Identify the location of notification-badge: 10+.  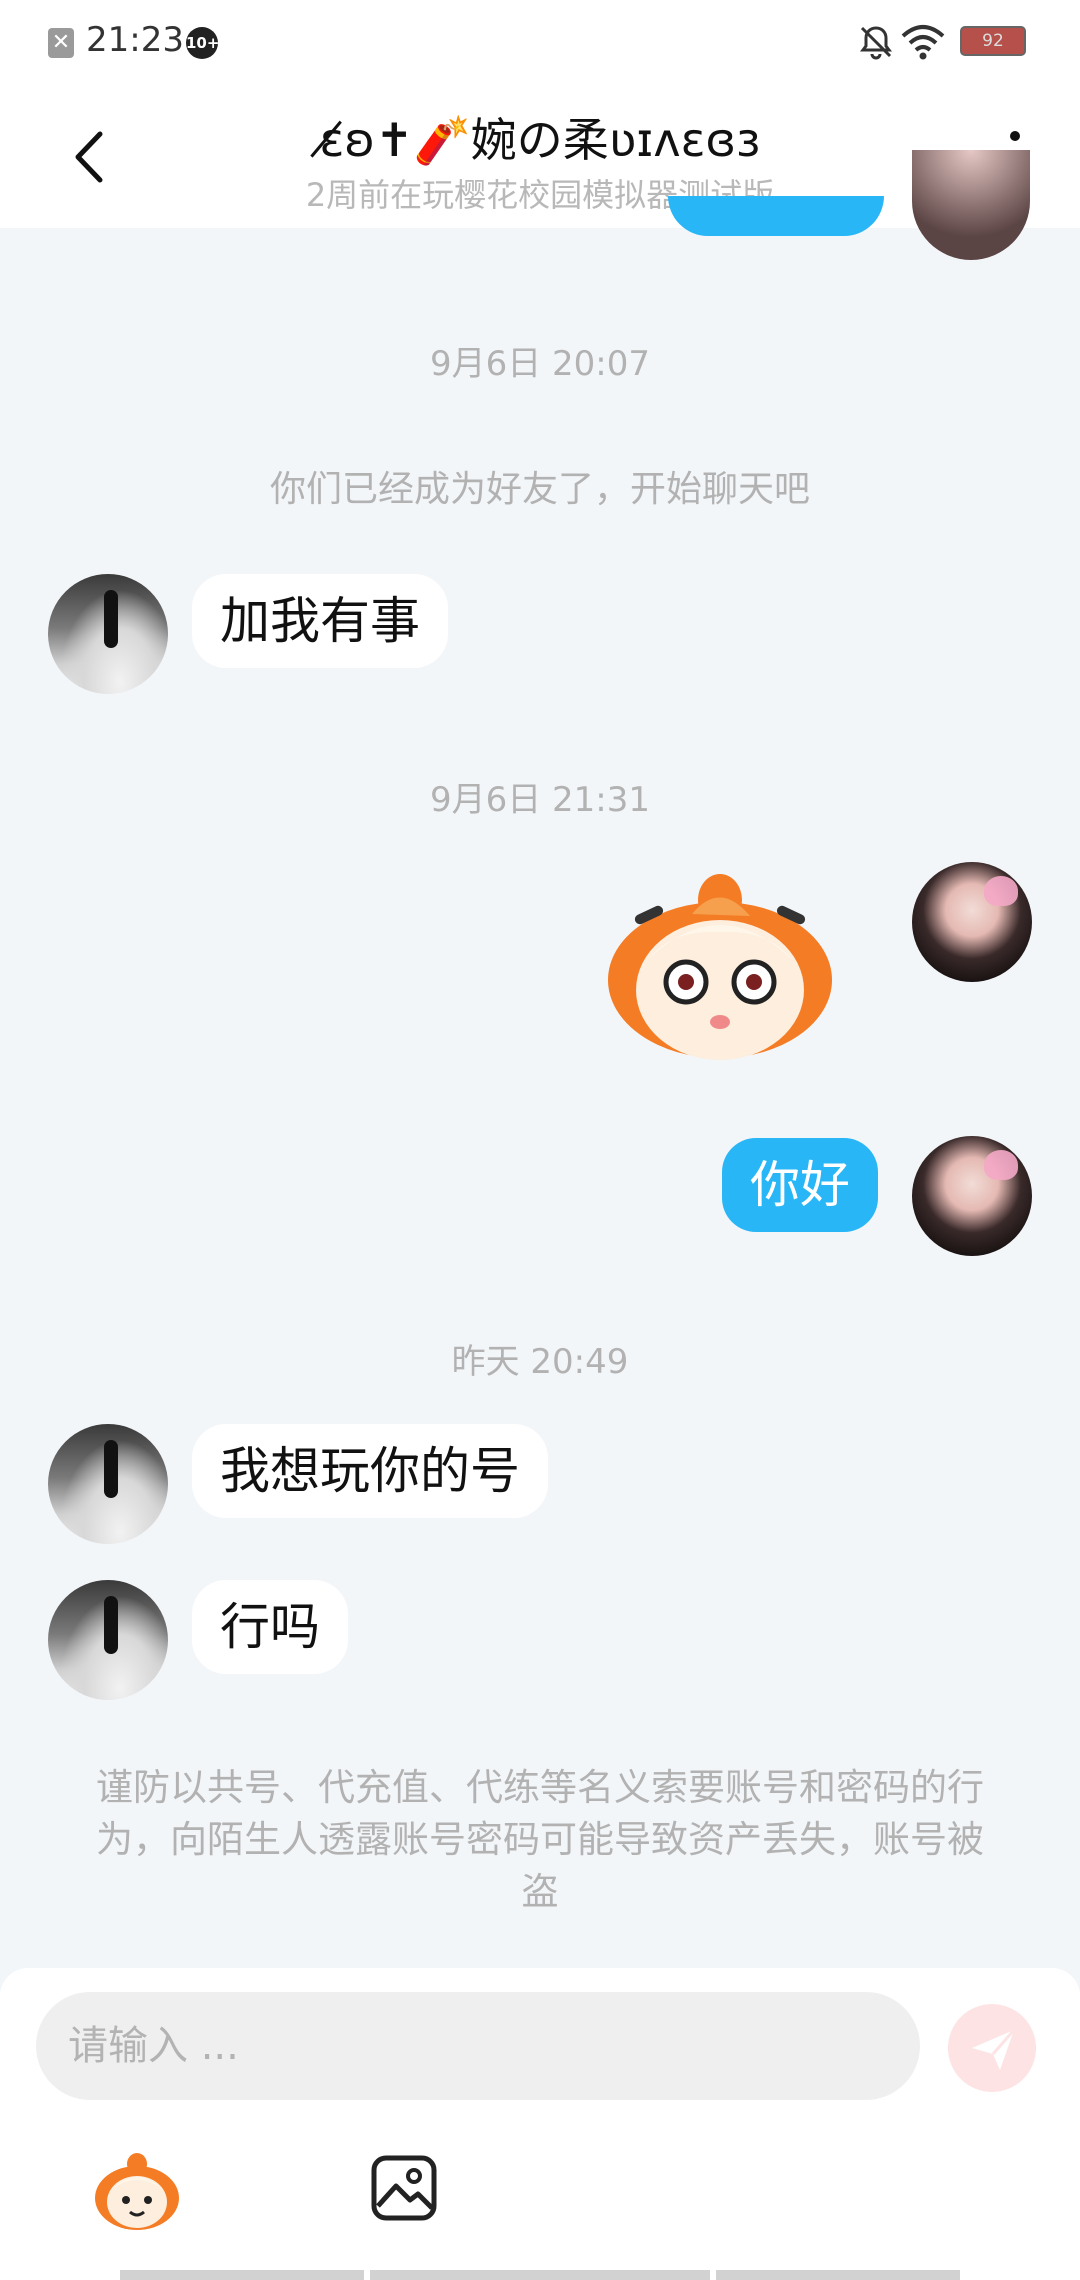
(202, 43).